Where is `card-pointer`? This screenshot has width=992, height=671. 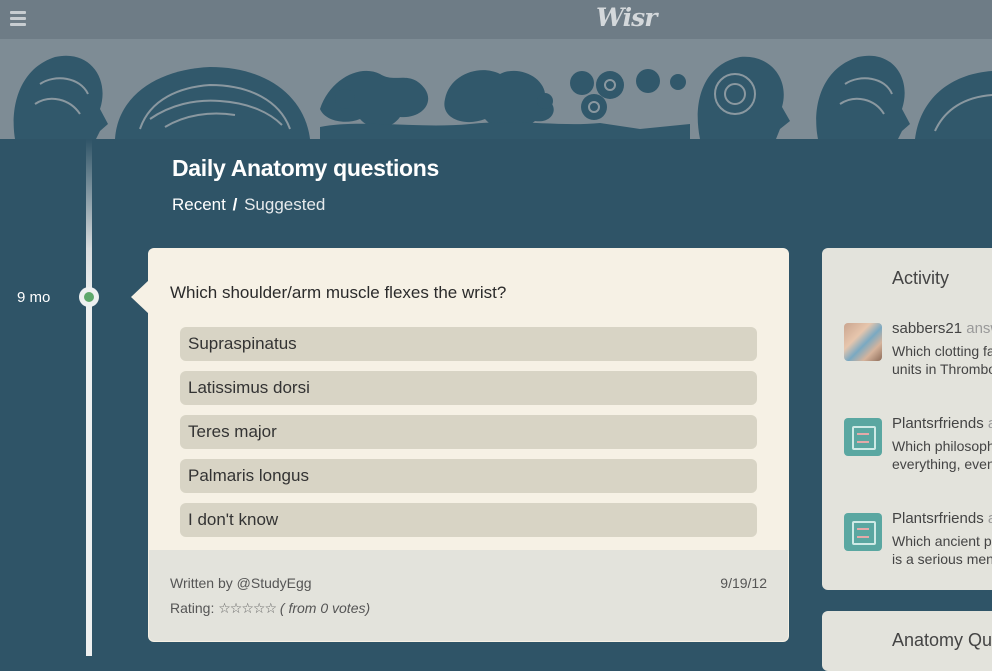 card-pointer is located at coordinates (140, 297).